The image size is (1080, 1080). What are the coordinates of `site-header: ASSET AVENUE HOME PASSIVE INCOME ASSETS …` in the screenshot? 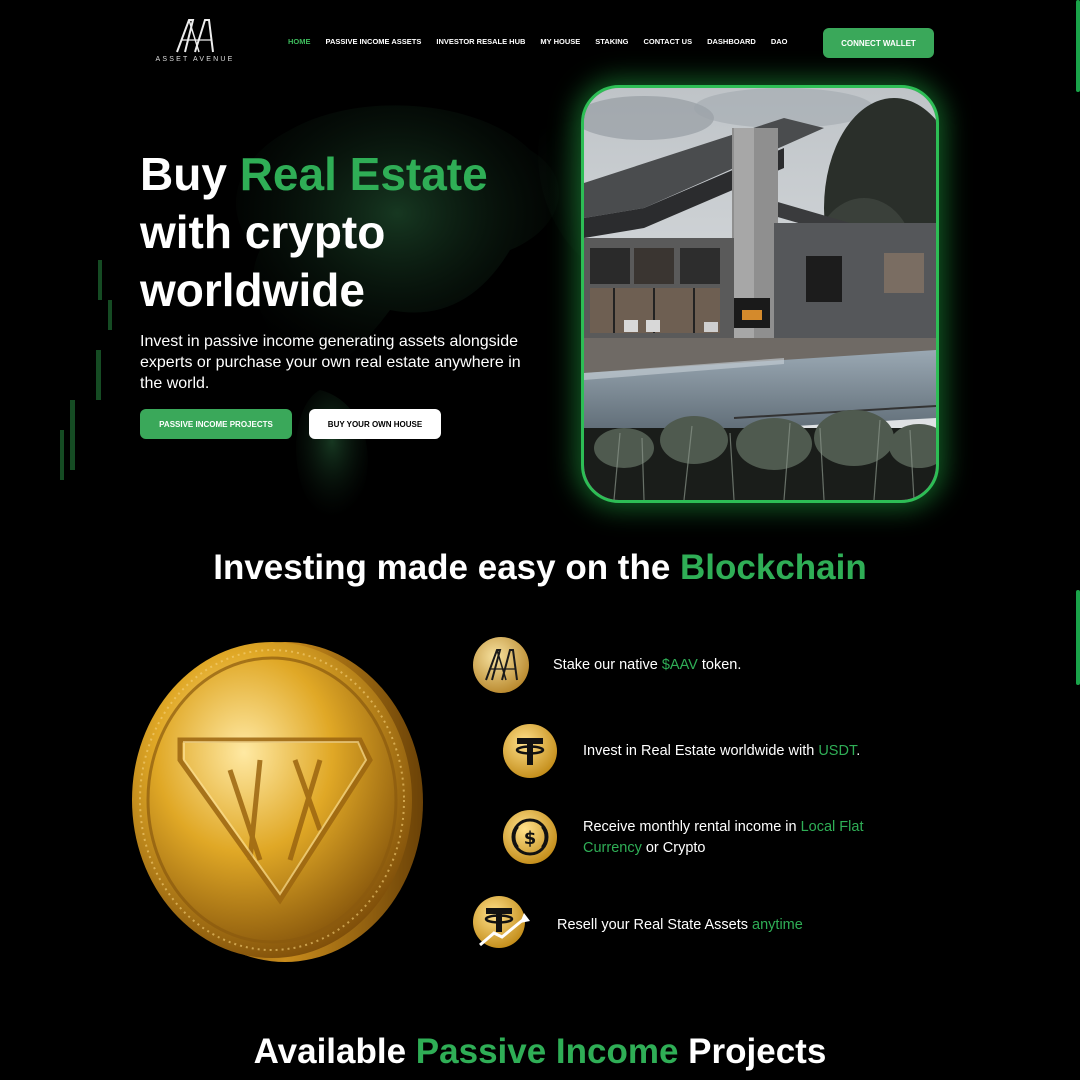 It's located at (540, 43).